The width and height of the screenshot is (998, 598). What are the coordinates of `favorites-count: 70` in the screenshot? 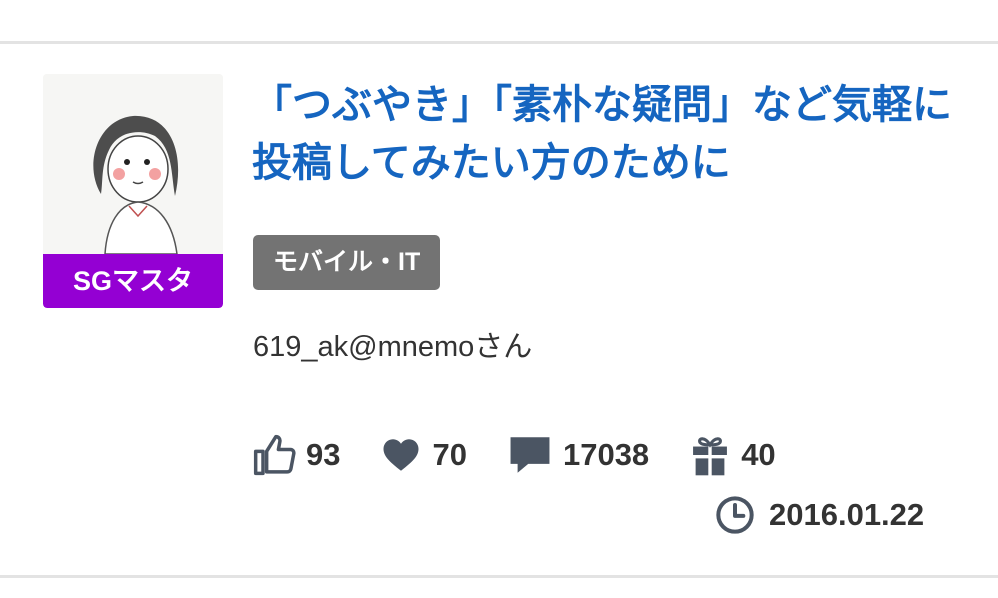 It's located at (449, 454).